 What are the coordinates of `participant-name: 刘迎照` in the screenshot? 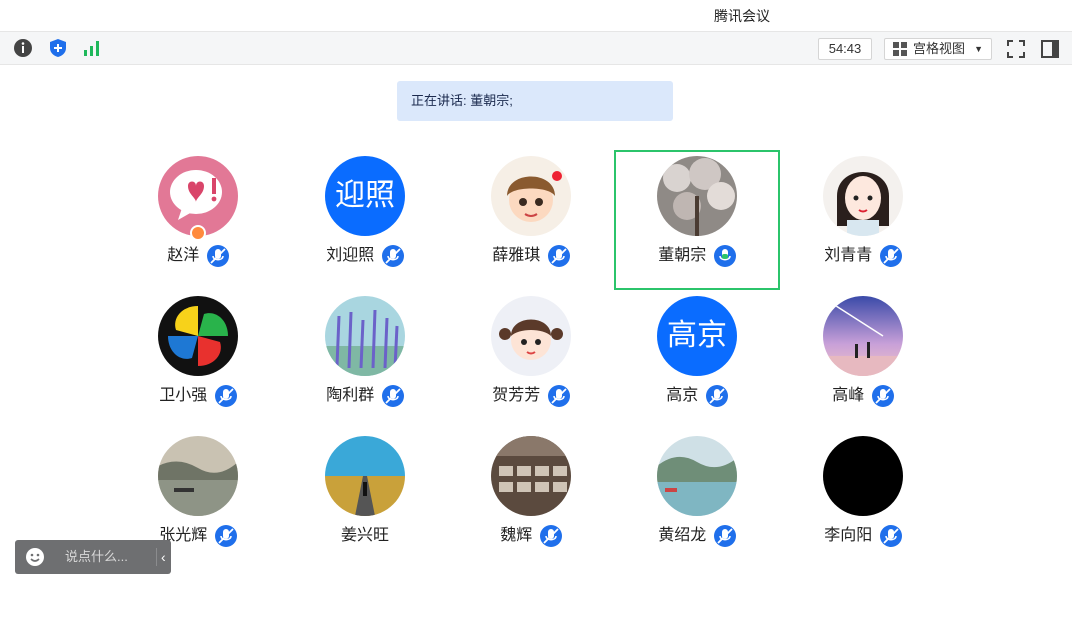 It's located at (350, 255).